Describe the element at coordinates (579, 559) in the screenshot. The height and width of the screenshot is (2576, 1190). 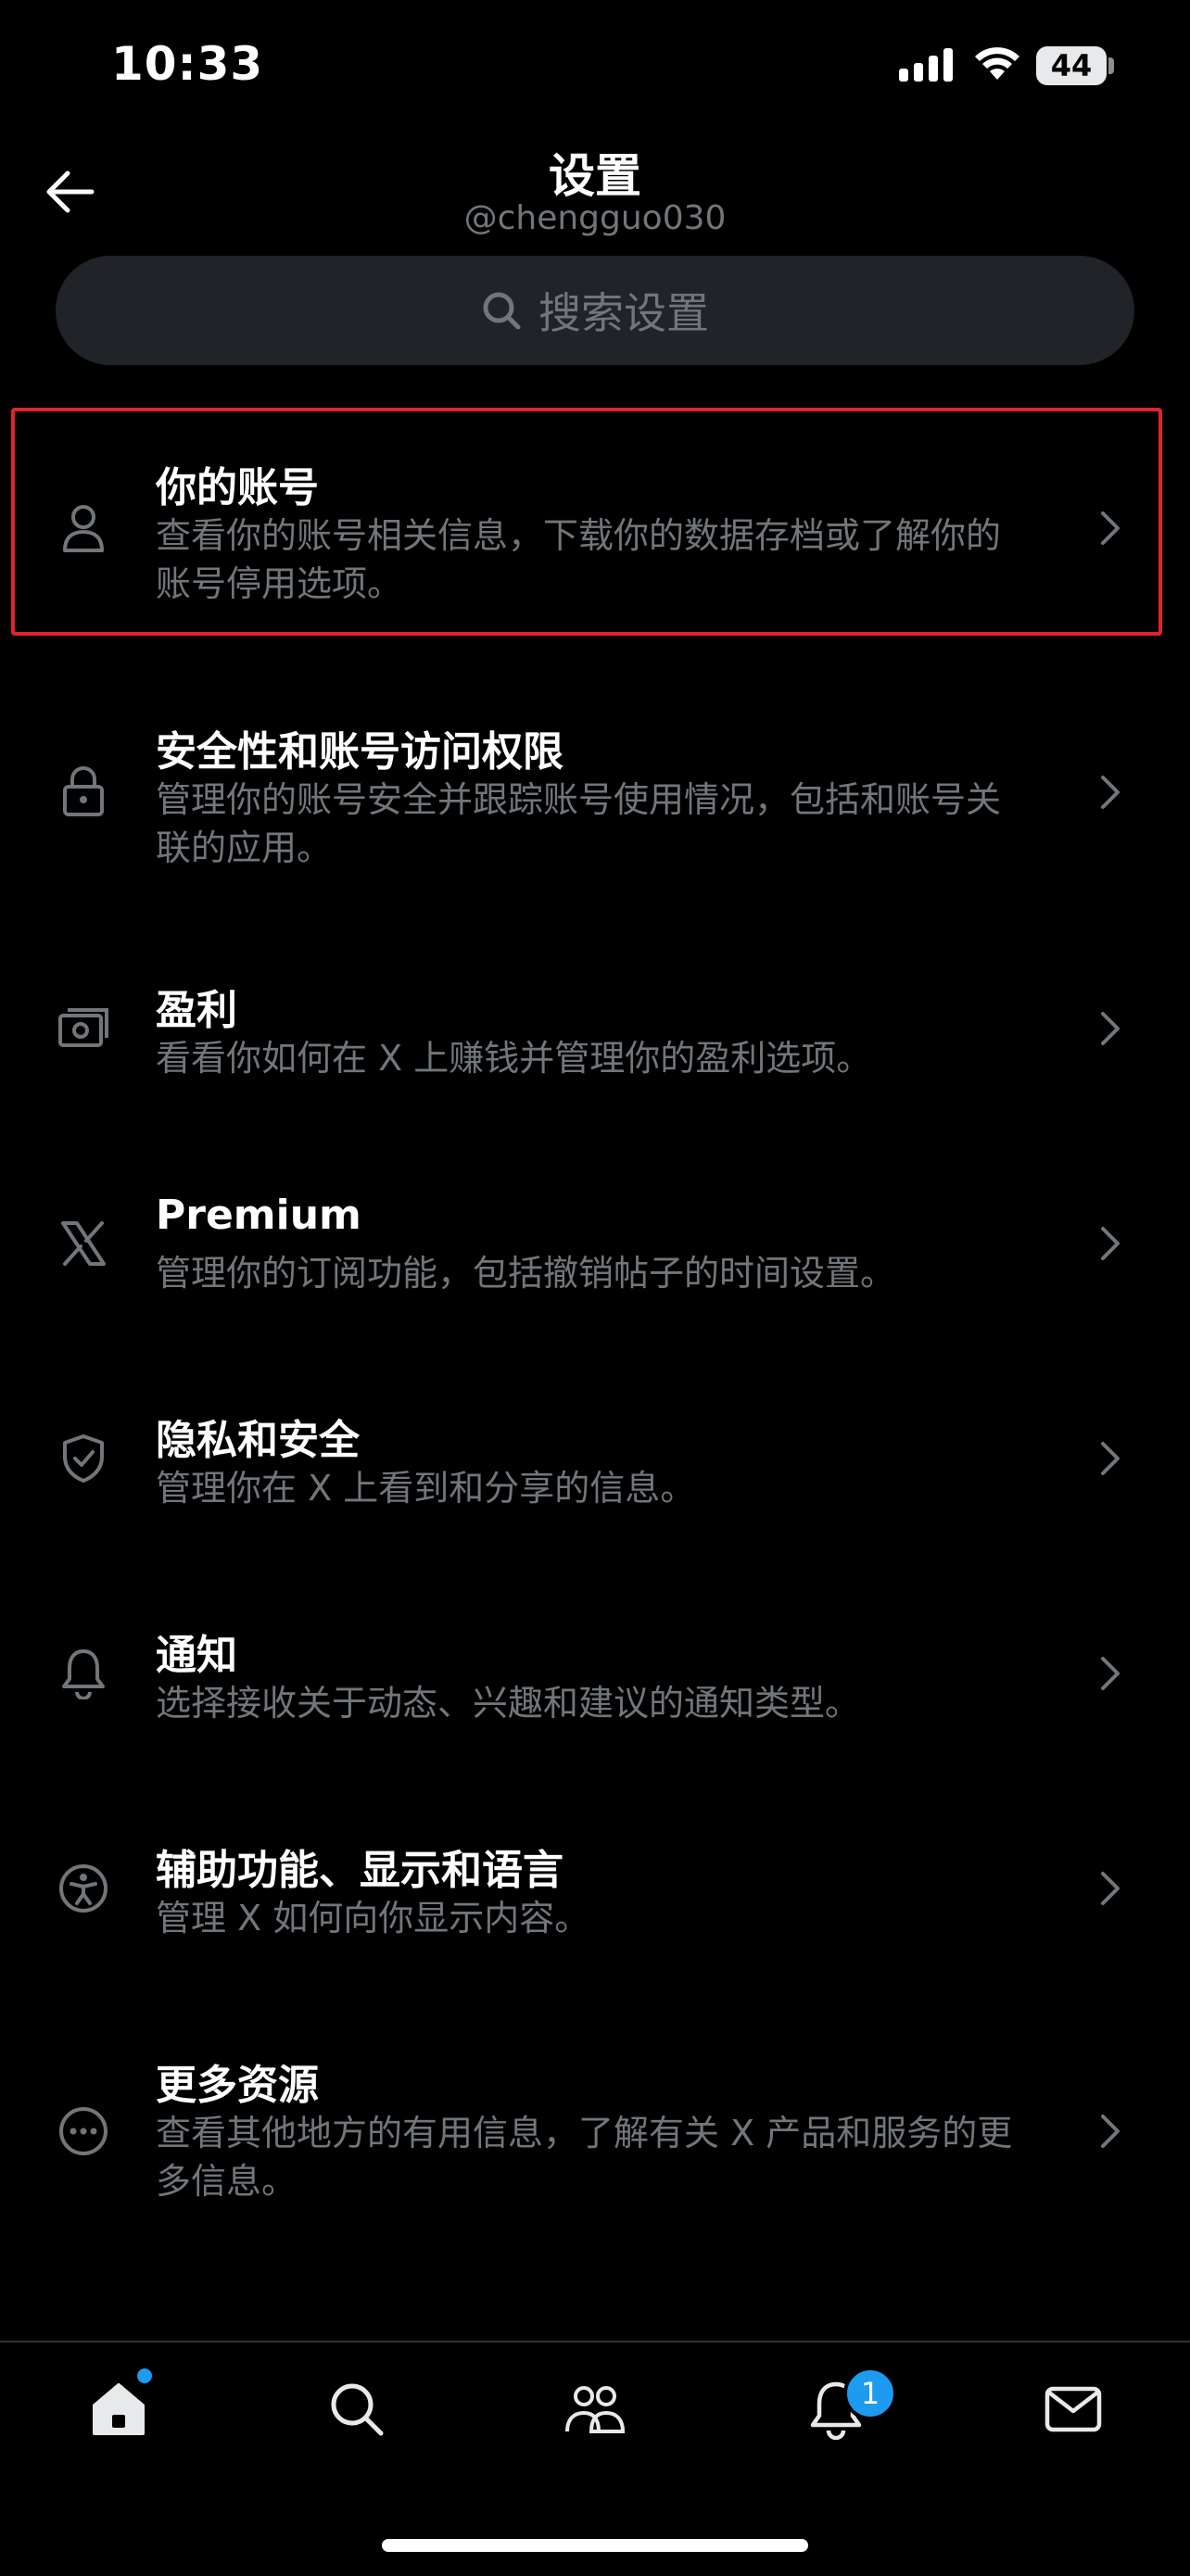
I see `settings-item-description: 查看你的账号相关信息，下载你的数据存档或了解你的账号停用选项。` at that location.